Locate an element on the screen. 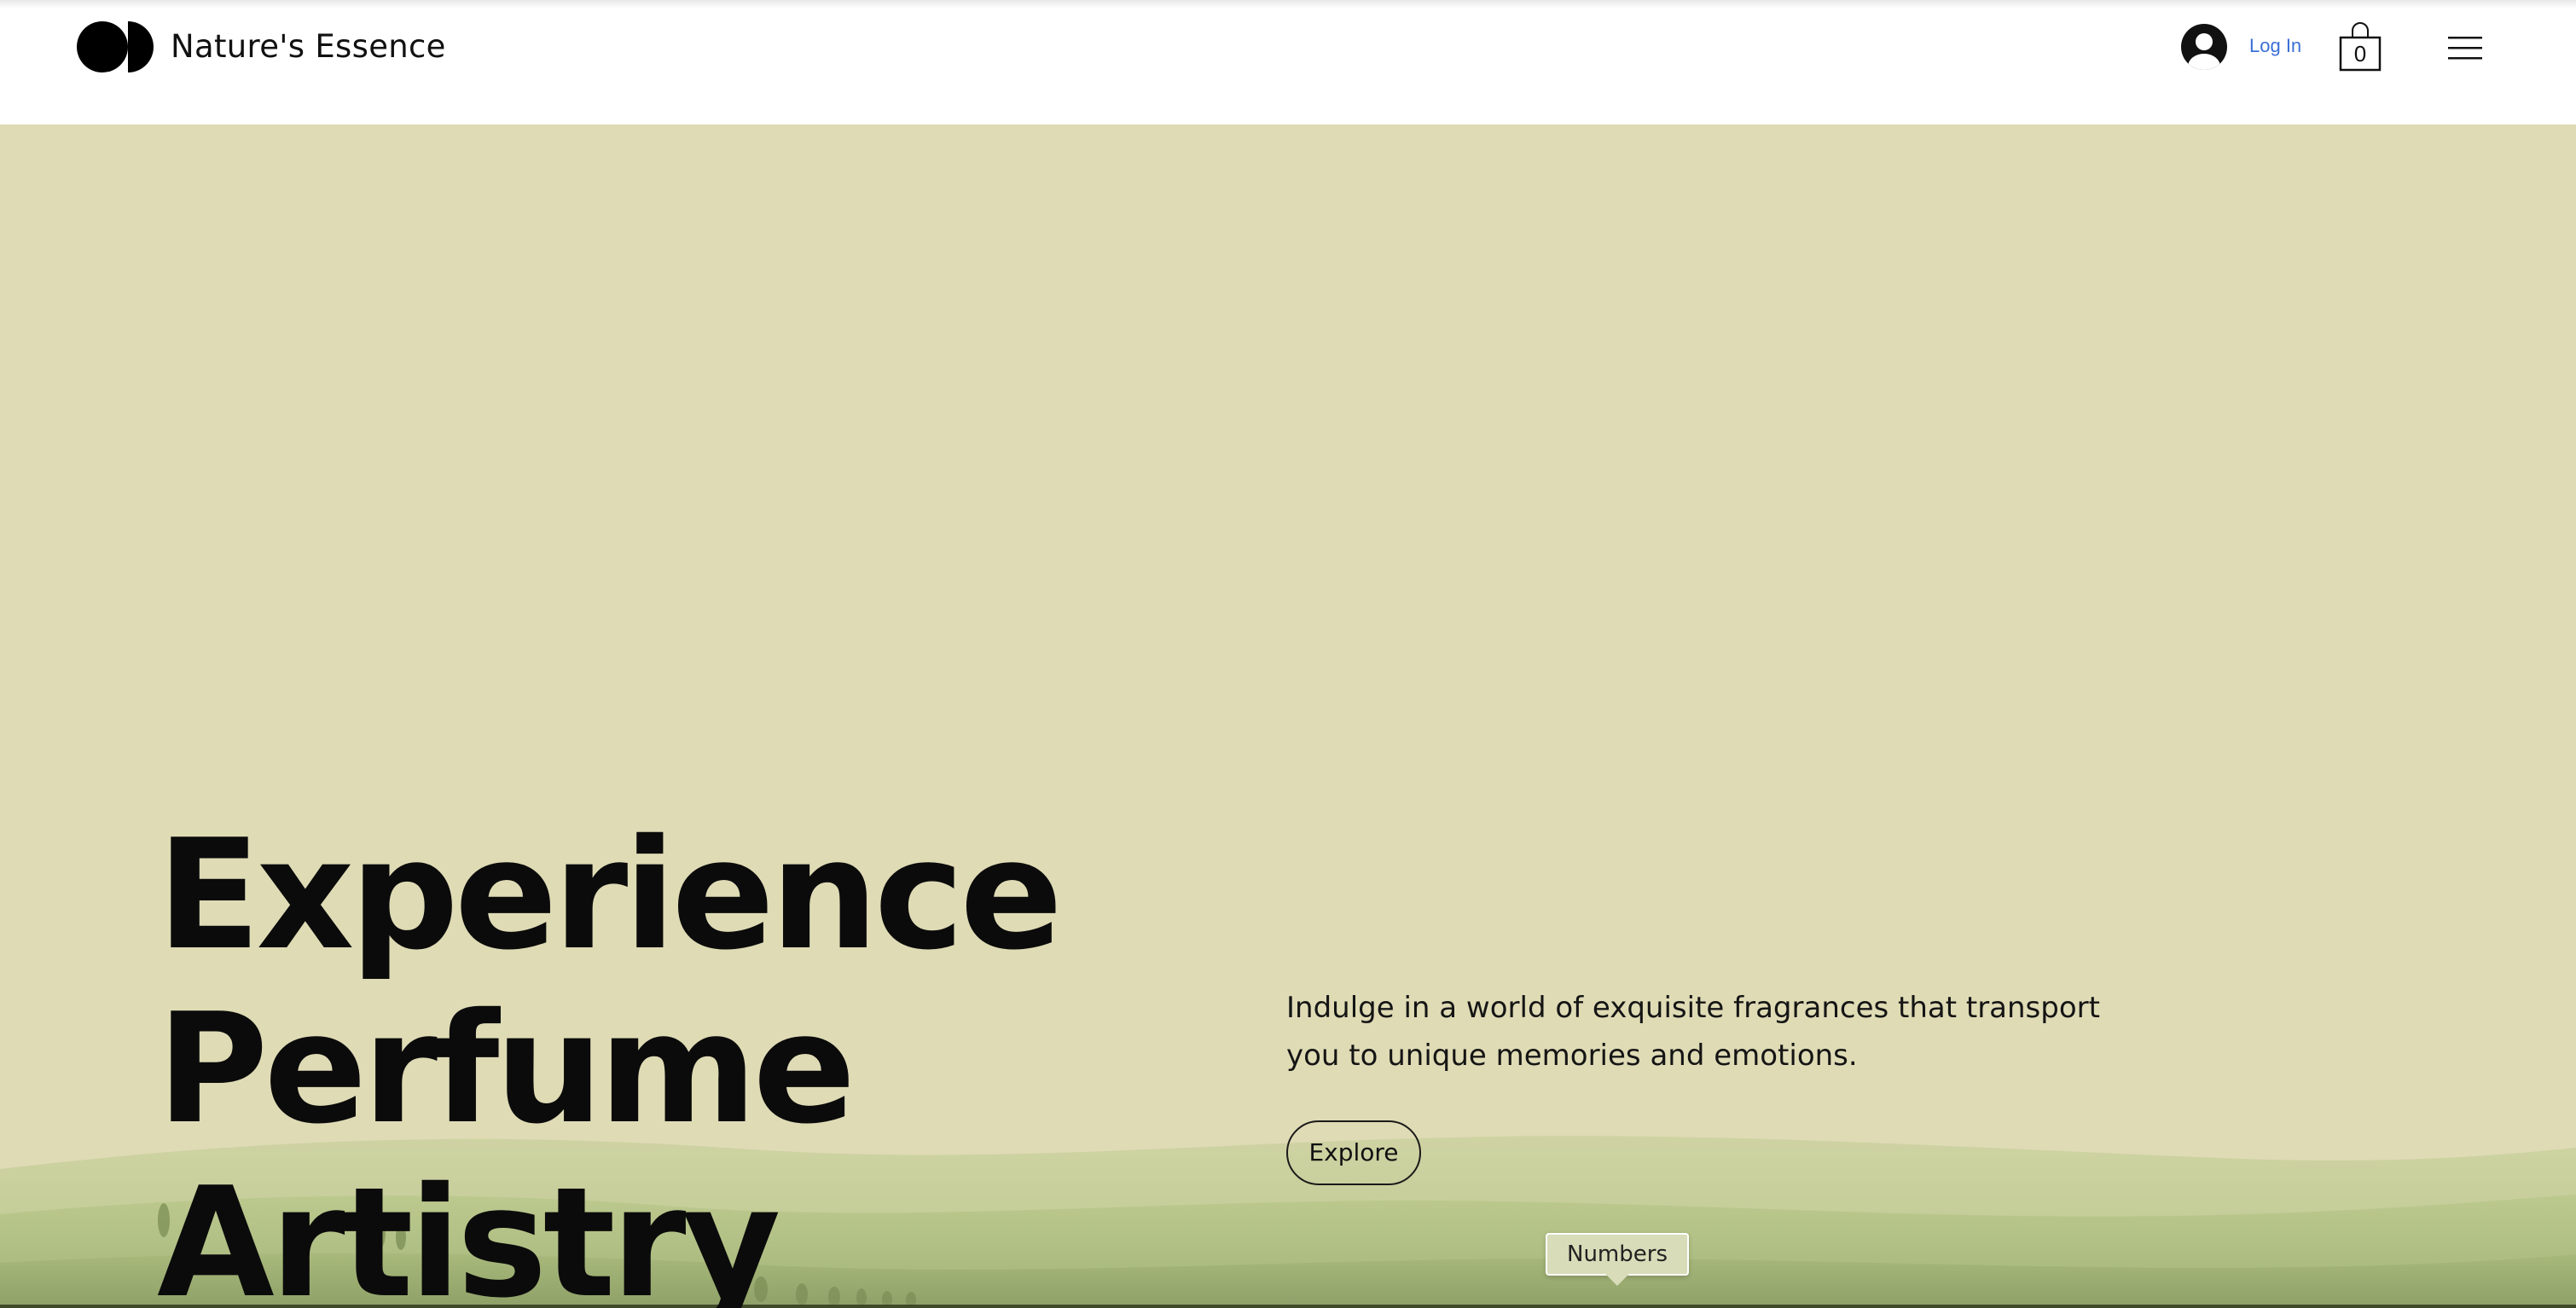  site-header: Nature's Essence Log In 0 is located at coordinates (1288, 62).